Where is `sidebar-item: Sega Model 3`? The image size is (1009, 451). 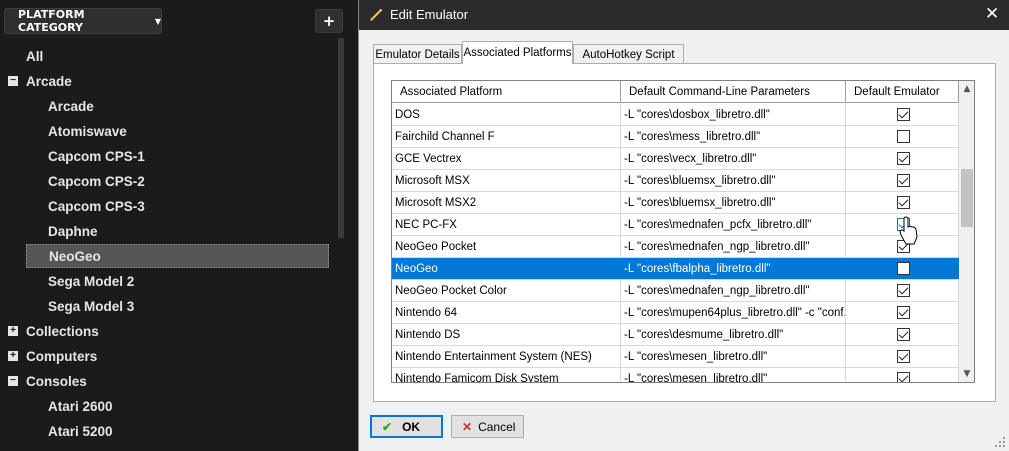 sidebar-item: Sega Model 3 is located at coordinates (177, 306).